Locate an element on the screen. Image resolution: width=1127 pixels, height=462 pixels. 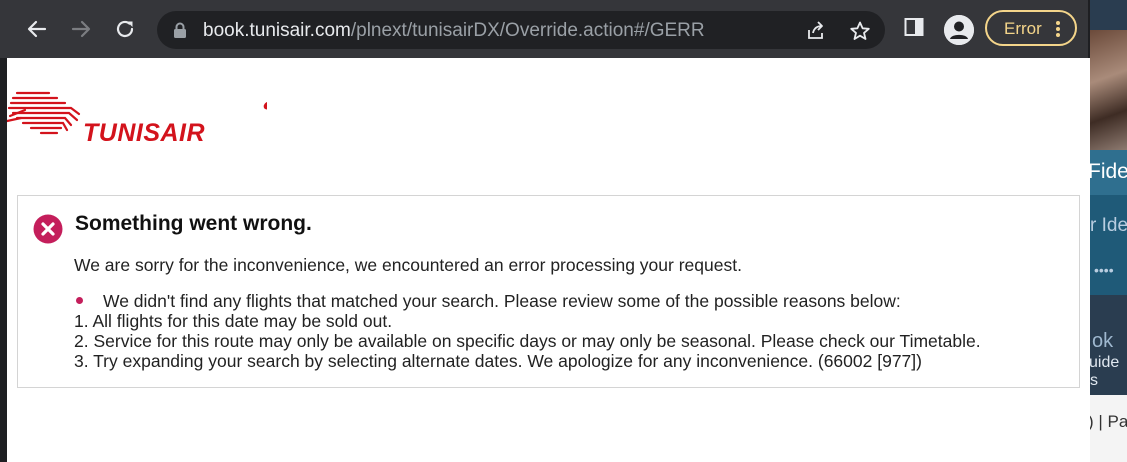
forward-button is located at coordinates (81, 29).